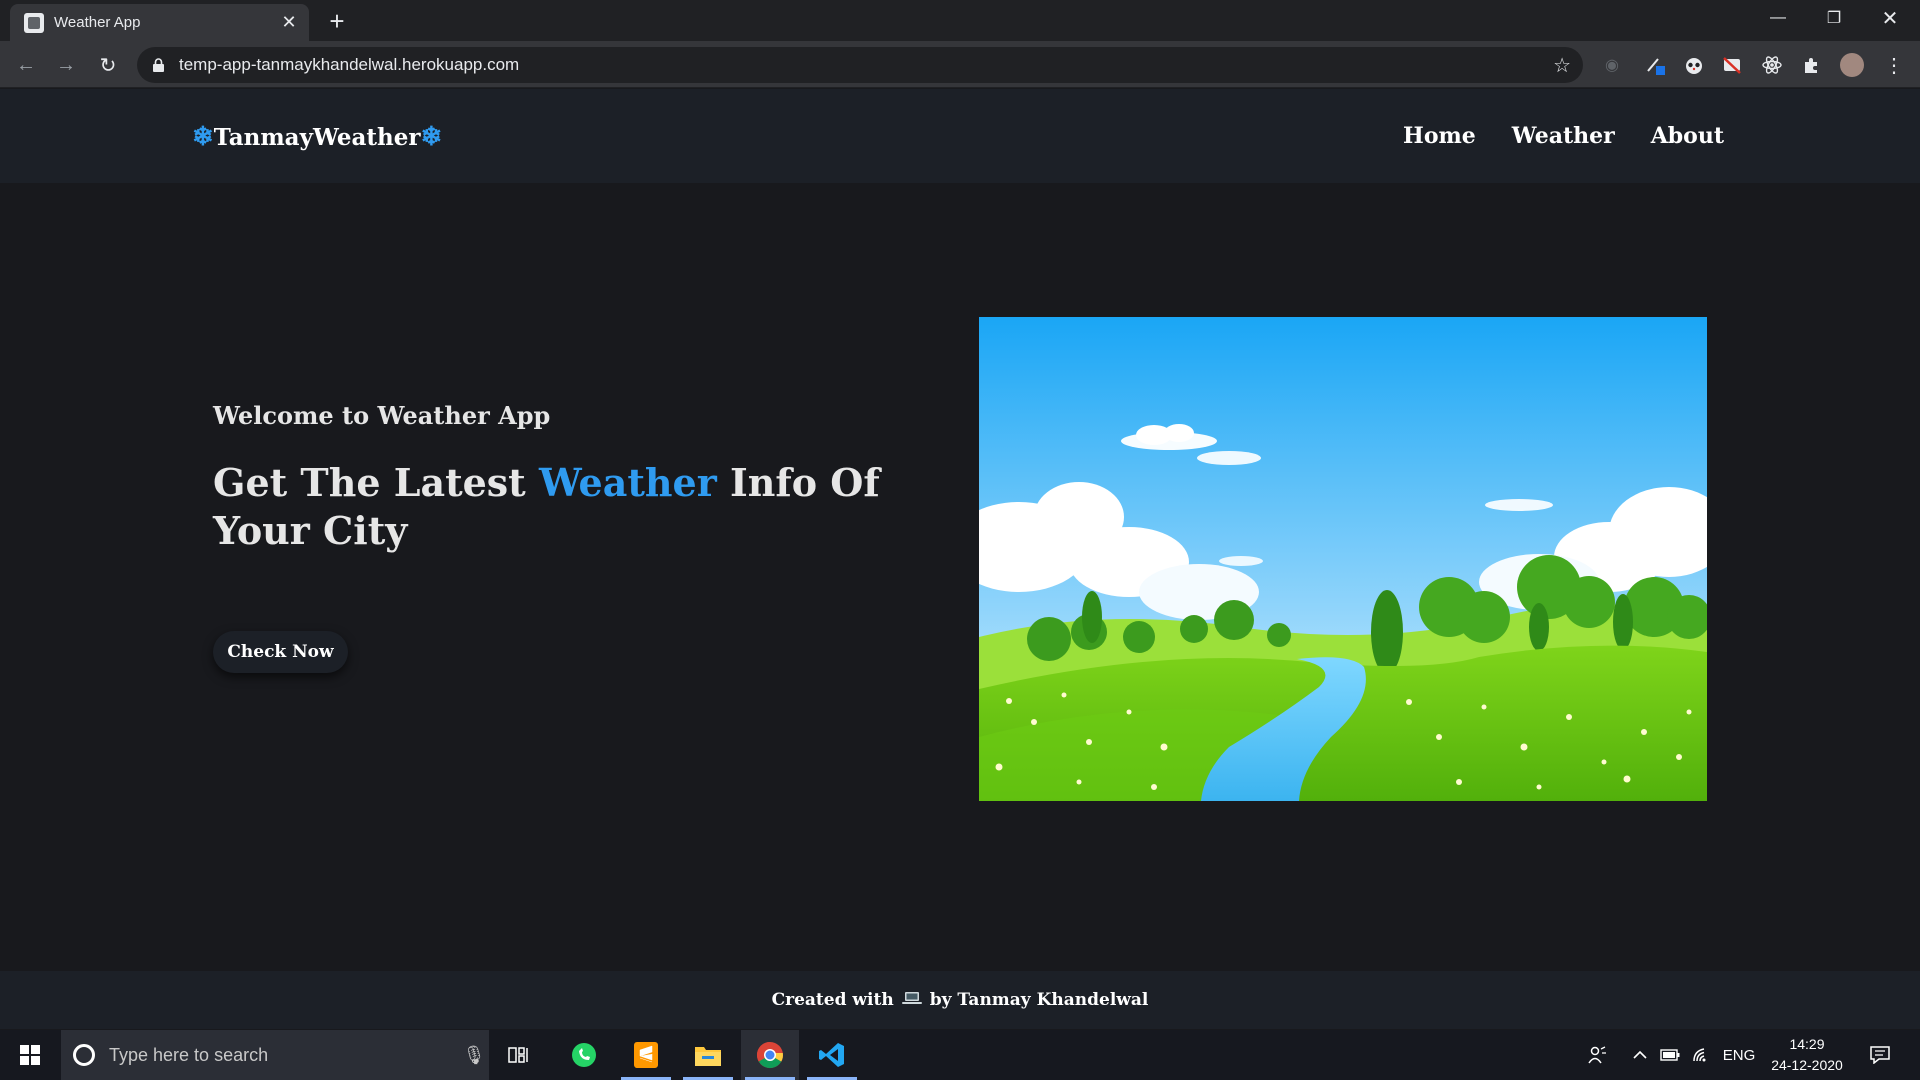  What do you see at coordinates (519, 1055) in the screenshot?
I see `task-view-icon` at bounding box center [519, 1055].